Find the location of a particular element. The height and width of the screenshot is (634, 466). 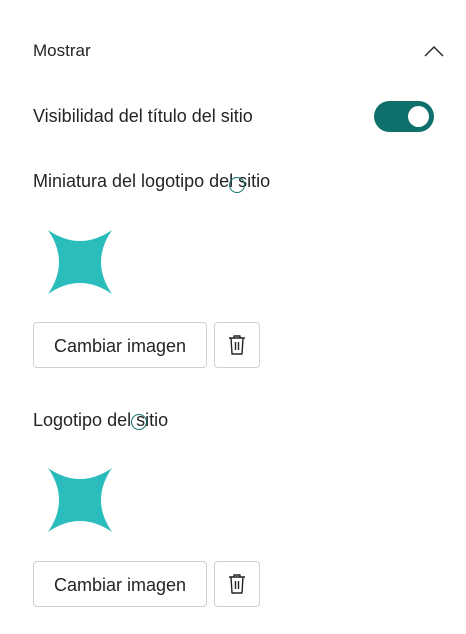

site-title-visibility-row: Visibilidad del título del sitio is located at coordinates (233, 116).